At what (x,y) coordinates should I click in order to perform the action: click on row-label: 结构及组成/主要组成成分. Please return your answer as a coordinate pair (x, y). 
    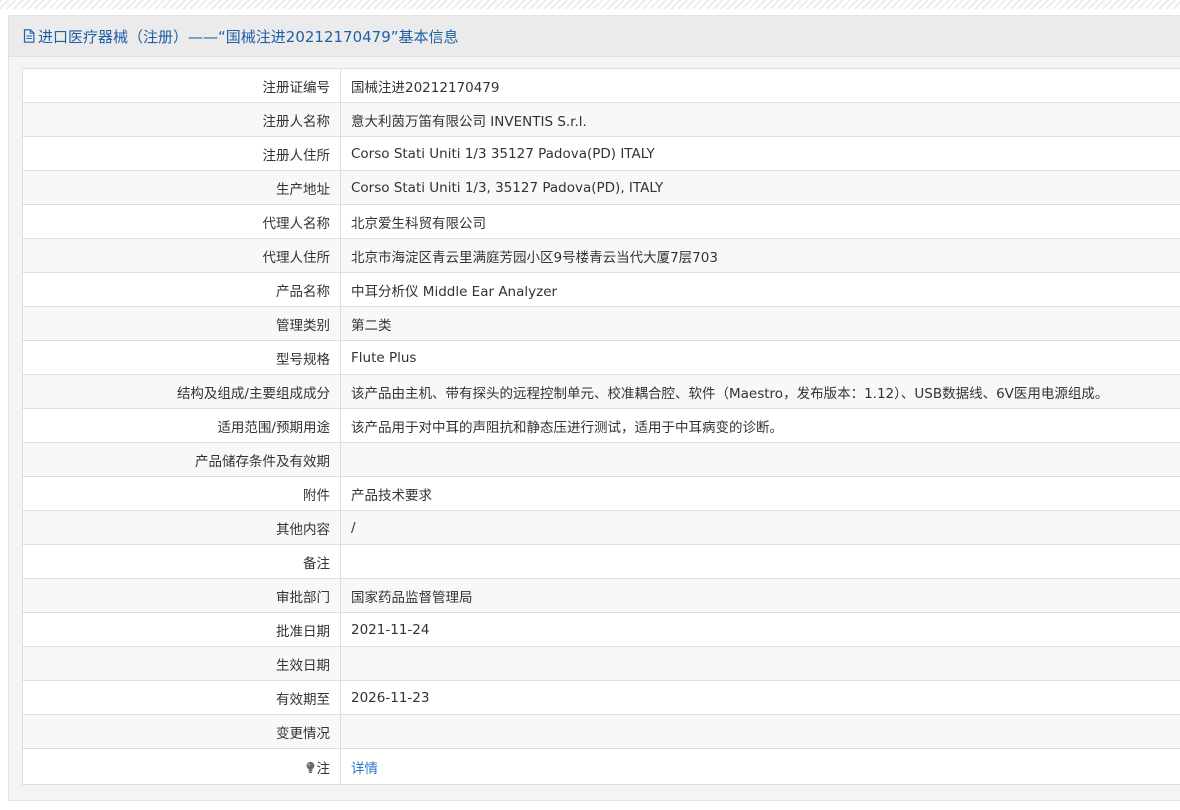
    Looking at the image, I should click on (181, 391).